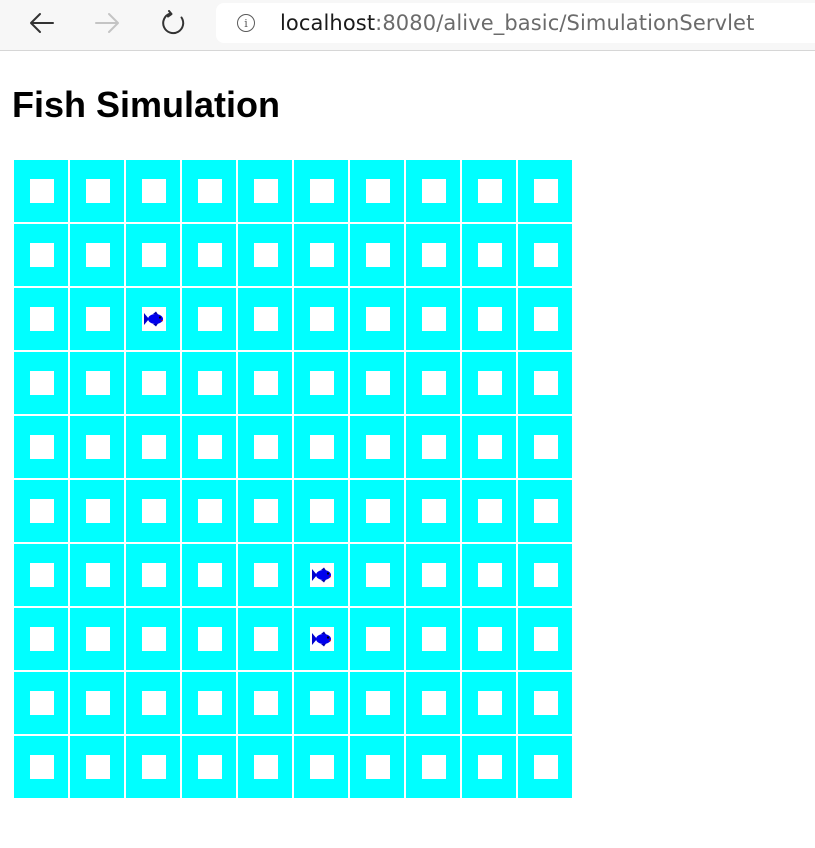 This screenshot has height=848, width=815. I want to click on forward-icon, so click(107, 23).